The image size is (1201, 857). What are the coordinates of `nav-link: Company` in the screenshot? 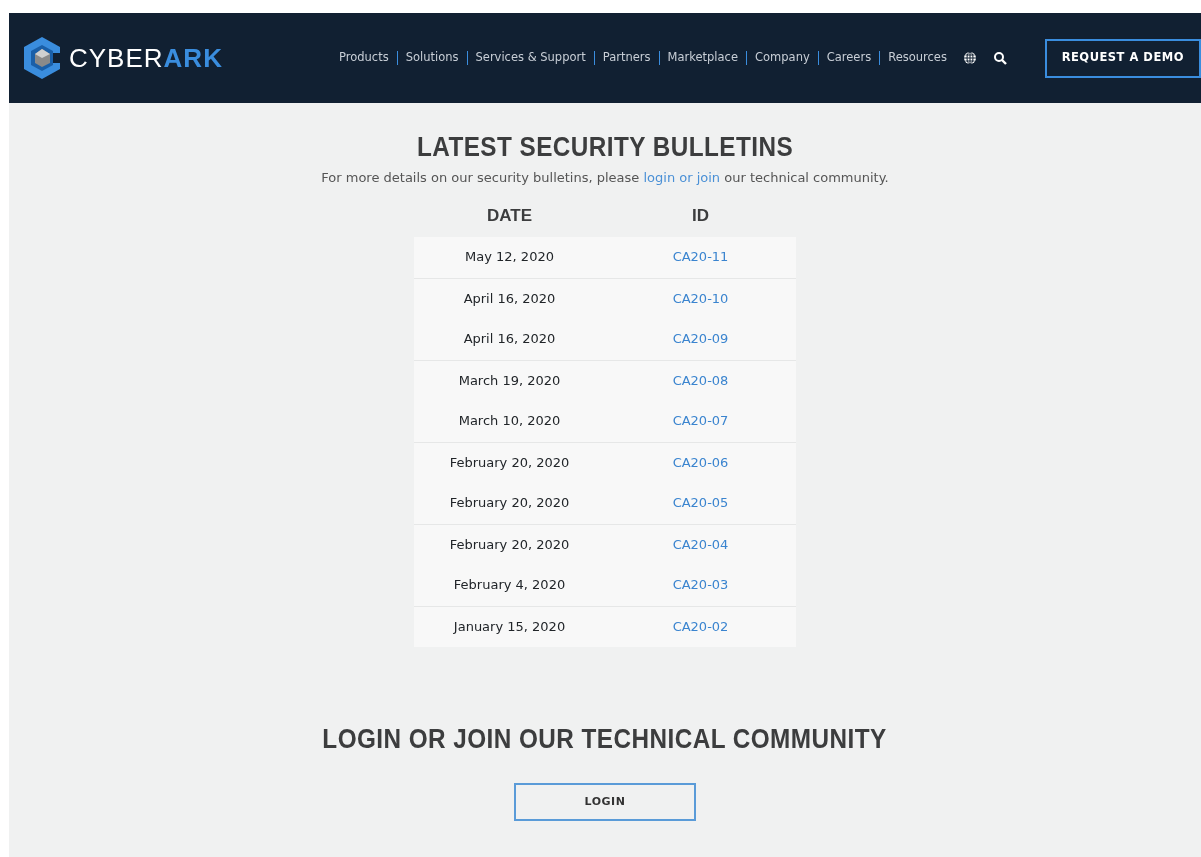 It's located at (782, 58).